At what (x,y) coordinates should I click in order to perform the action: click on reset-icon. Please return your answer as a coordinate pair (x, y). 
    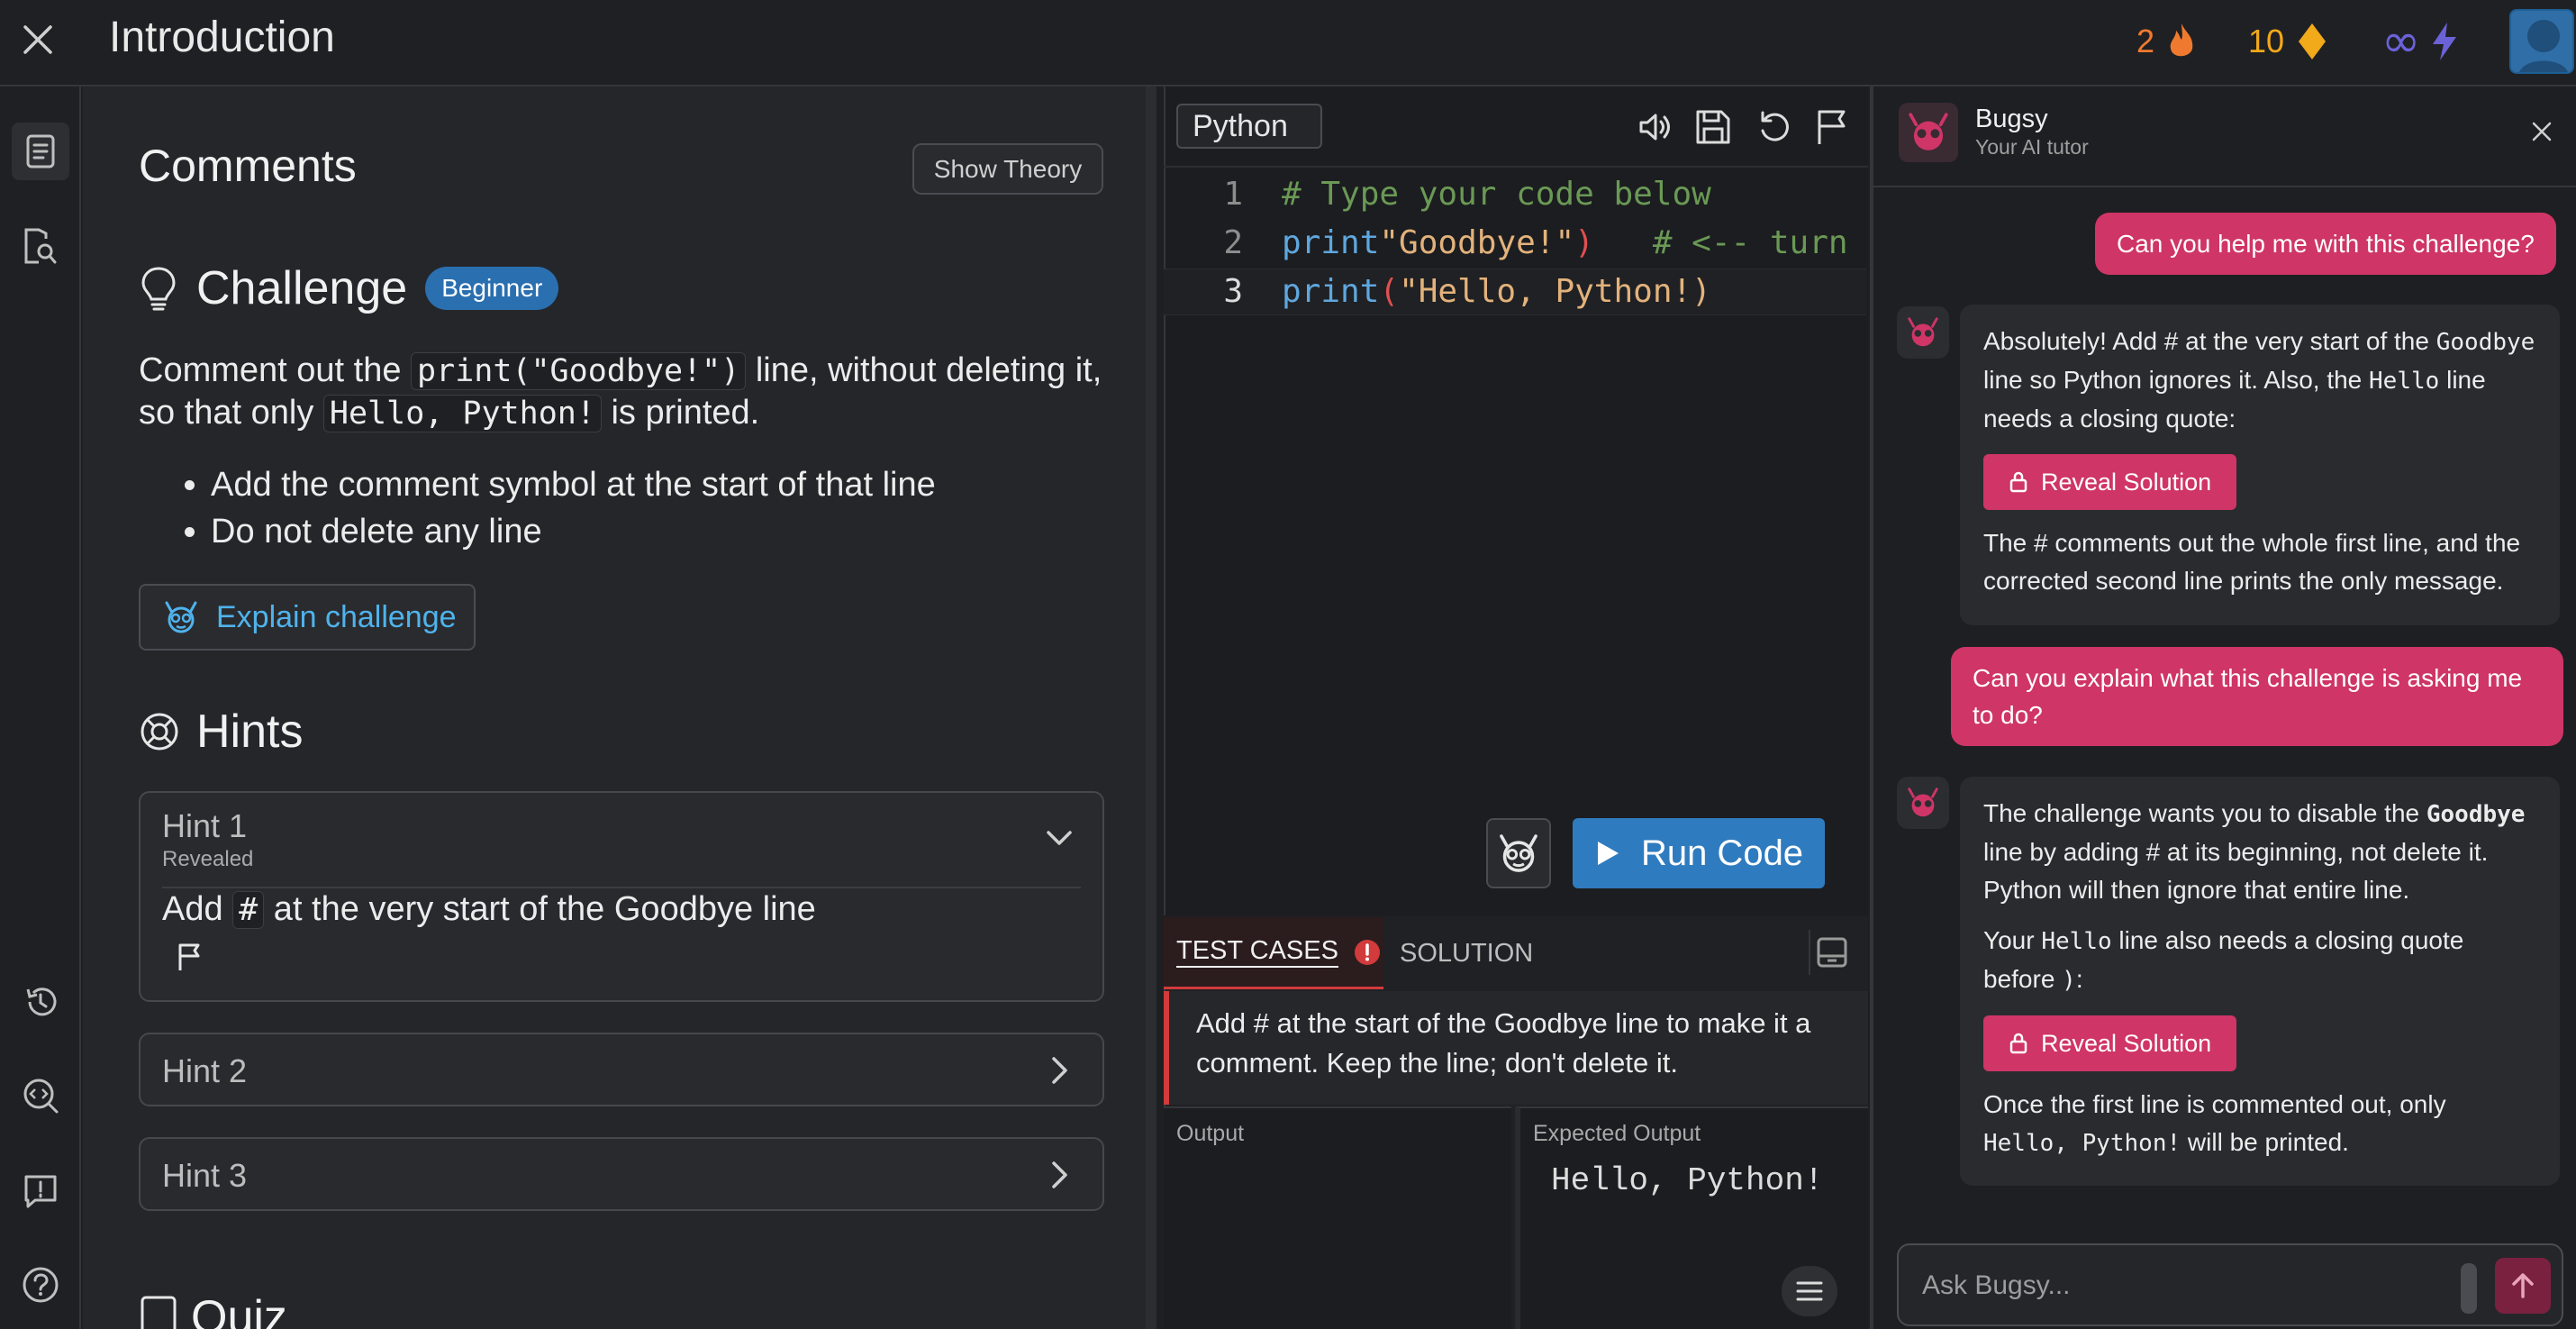
    Looking at the image, I should click on (1775, 126).